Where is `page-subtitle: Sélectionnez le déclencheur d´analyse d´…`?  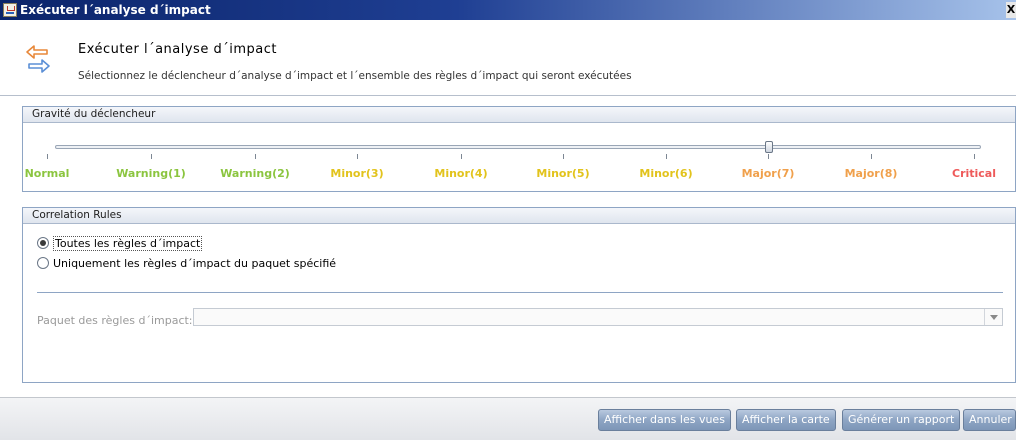
page-subtitle: Sélectionnez le déclencheur d´analyse d´… is located at coordinates (355, 76).